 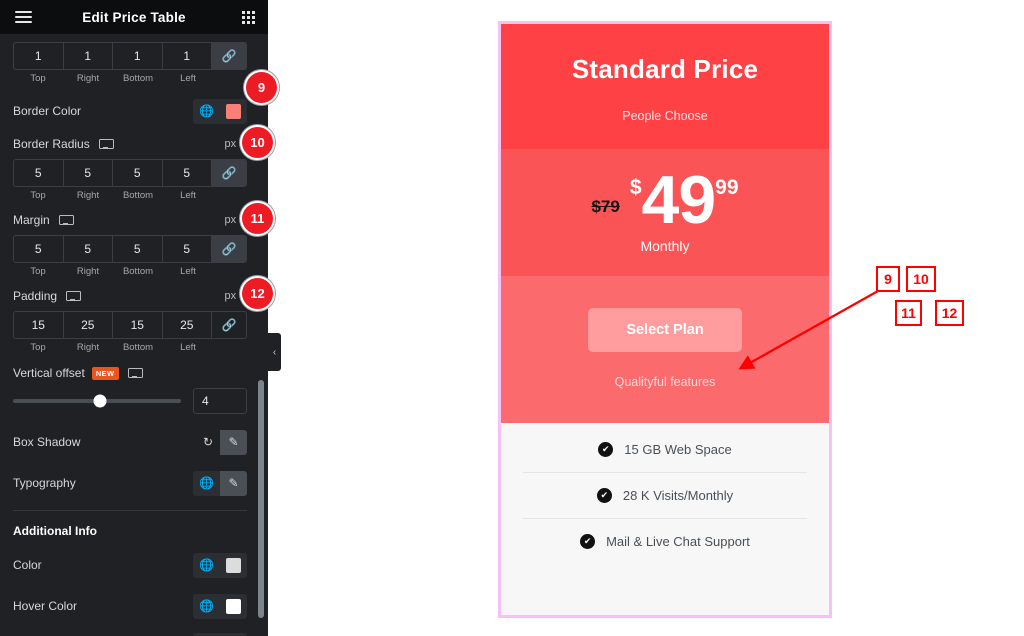 I want to click on padding-link-icon: 🔗, so click(x=229, y=325).